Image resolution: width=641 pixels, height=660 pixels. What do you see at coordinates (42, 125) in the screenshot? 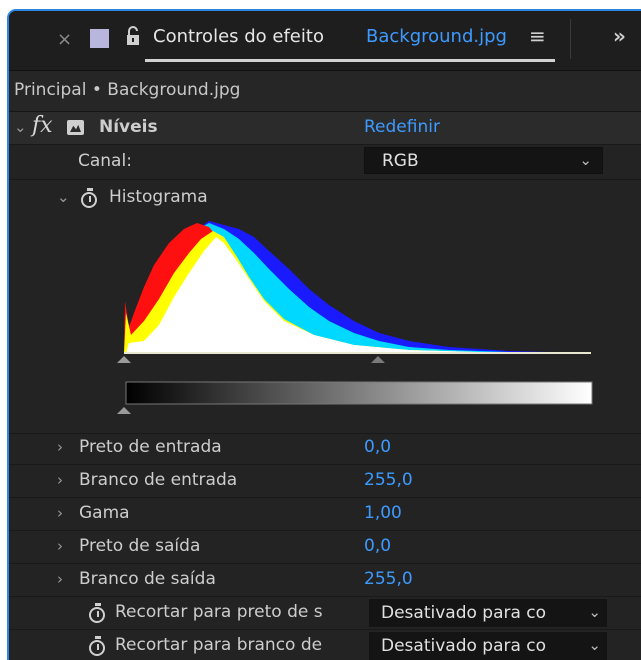
I see `fx-toggle-icon: fx` at bounding box center [42, 125].